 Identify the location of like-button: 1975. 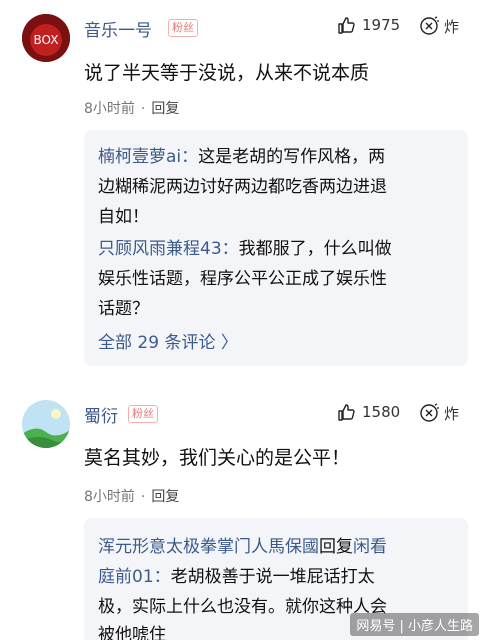
(368, 25).